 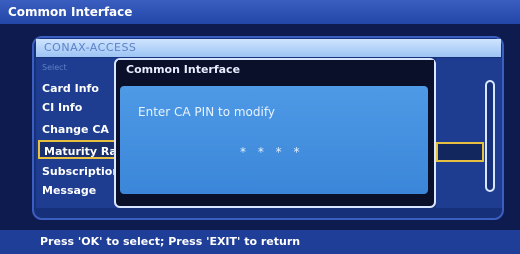 I want to click on scrollbar, so click(x=490, y=136).